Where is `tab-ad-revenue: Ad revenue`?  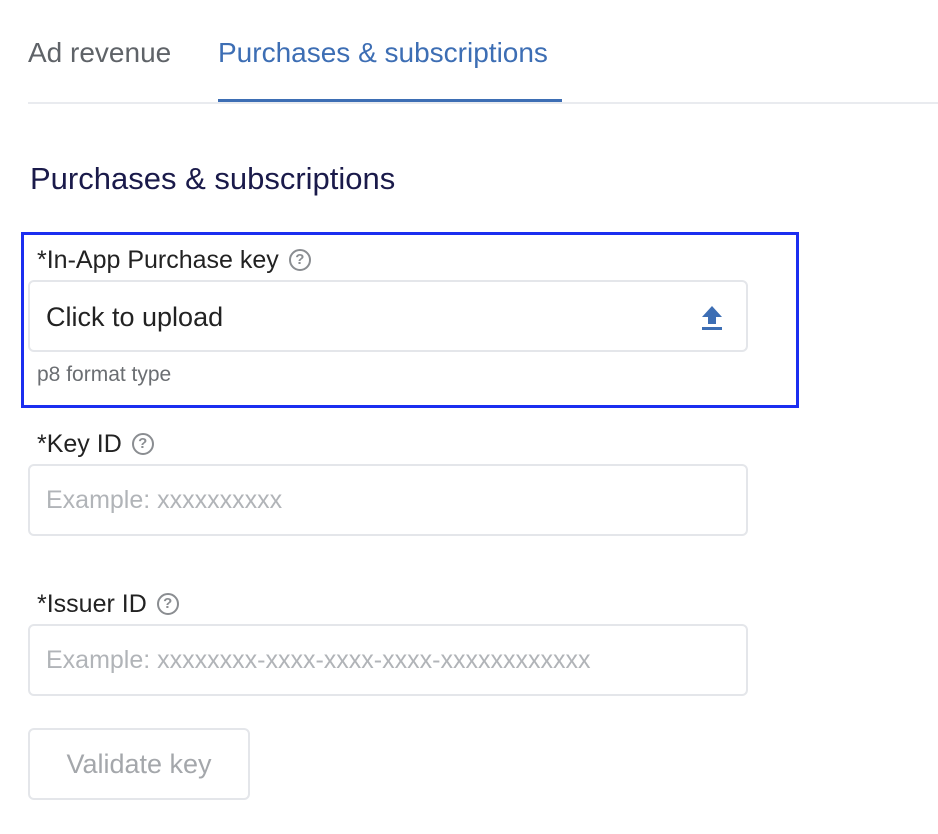 tab-ad-revenue: Ad revenue is located at coordinates (99, 53).